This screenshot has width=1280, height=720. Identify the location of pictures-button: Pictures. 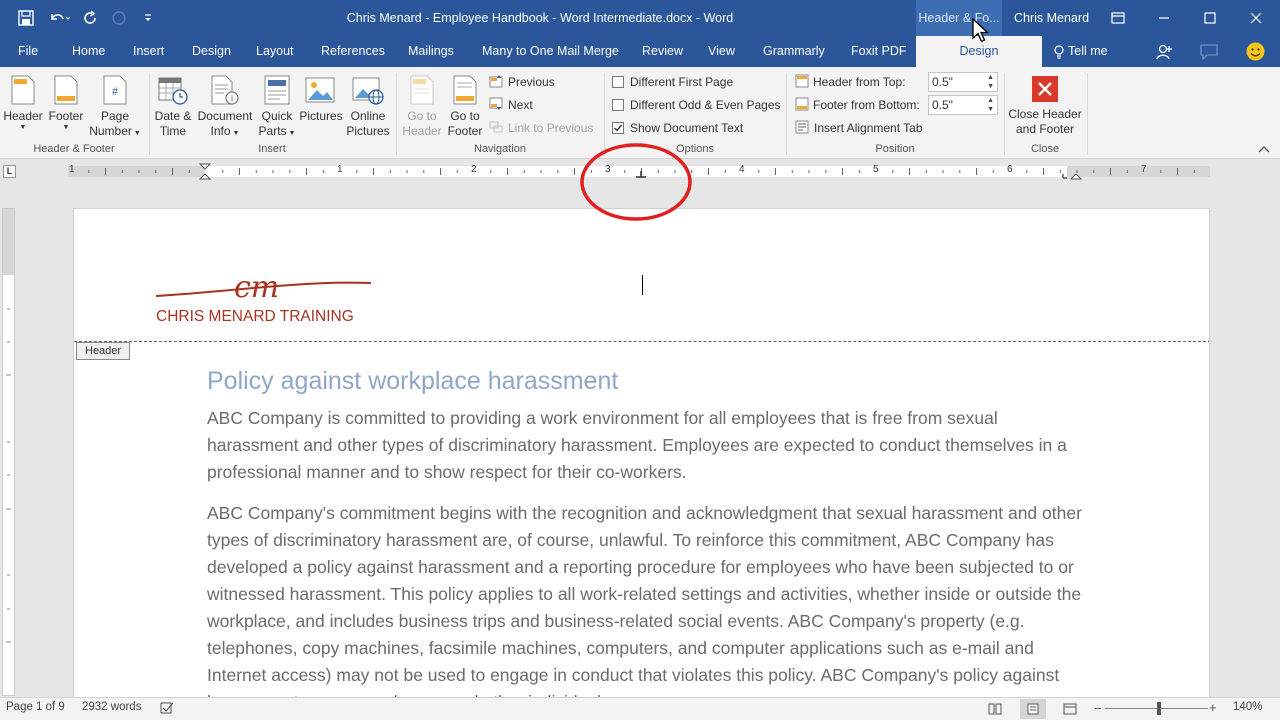
(321, 99).